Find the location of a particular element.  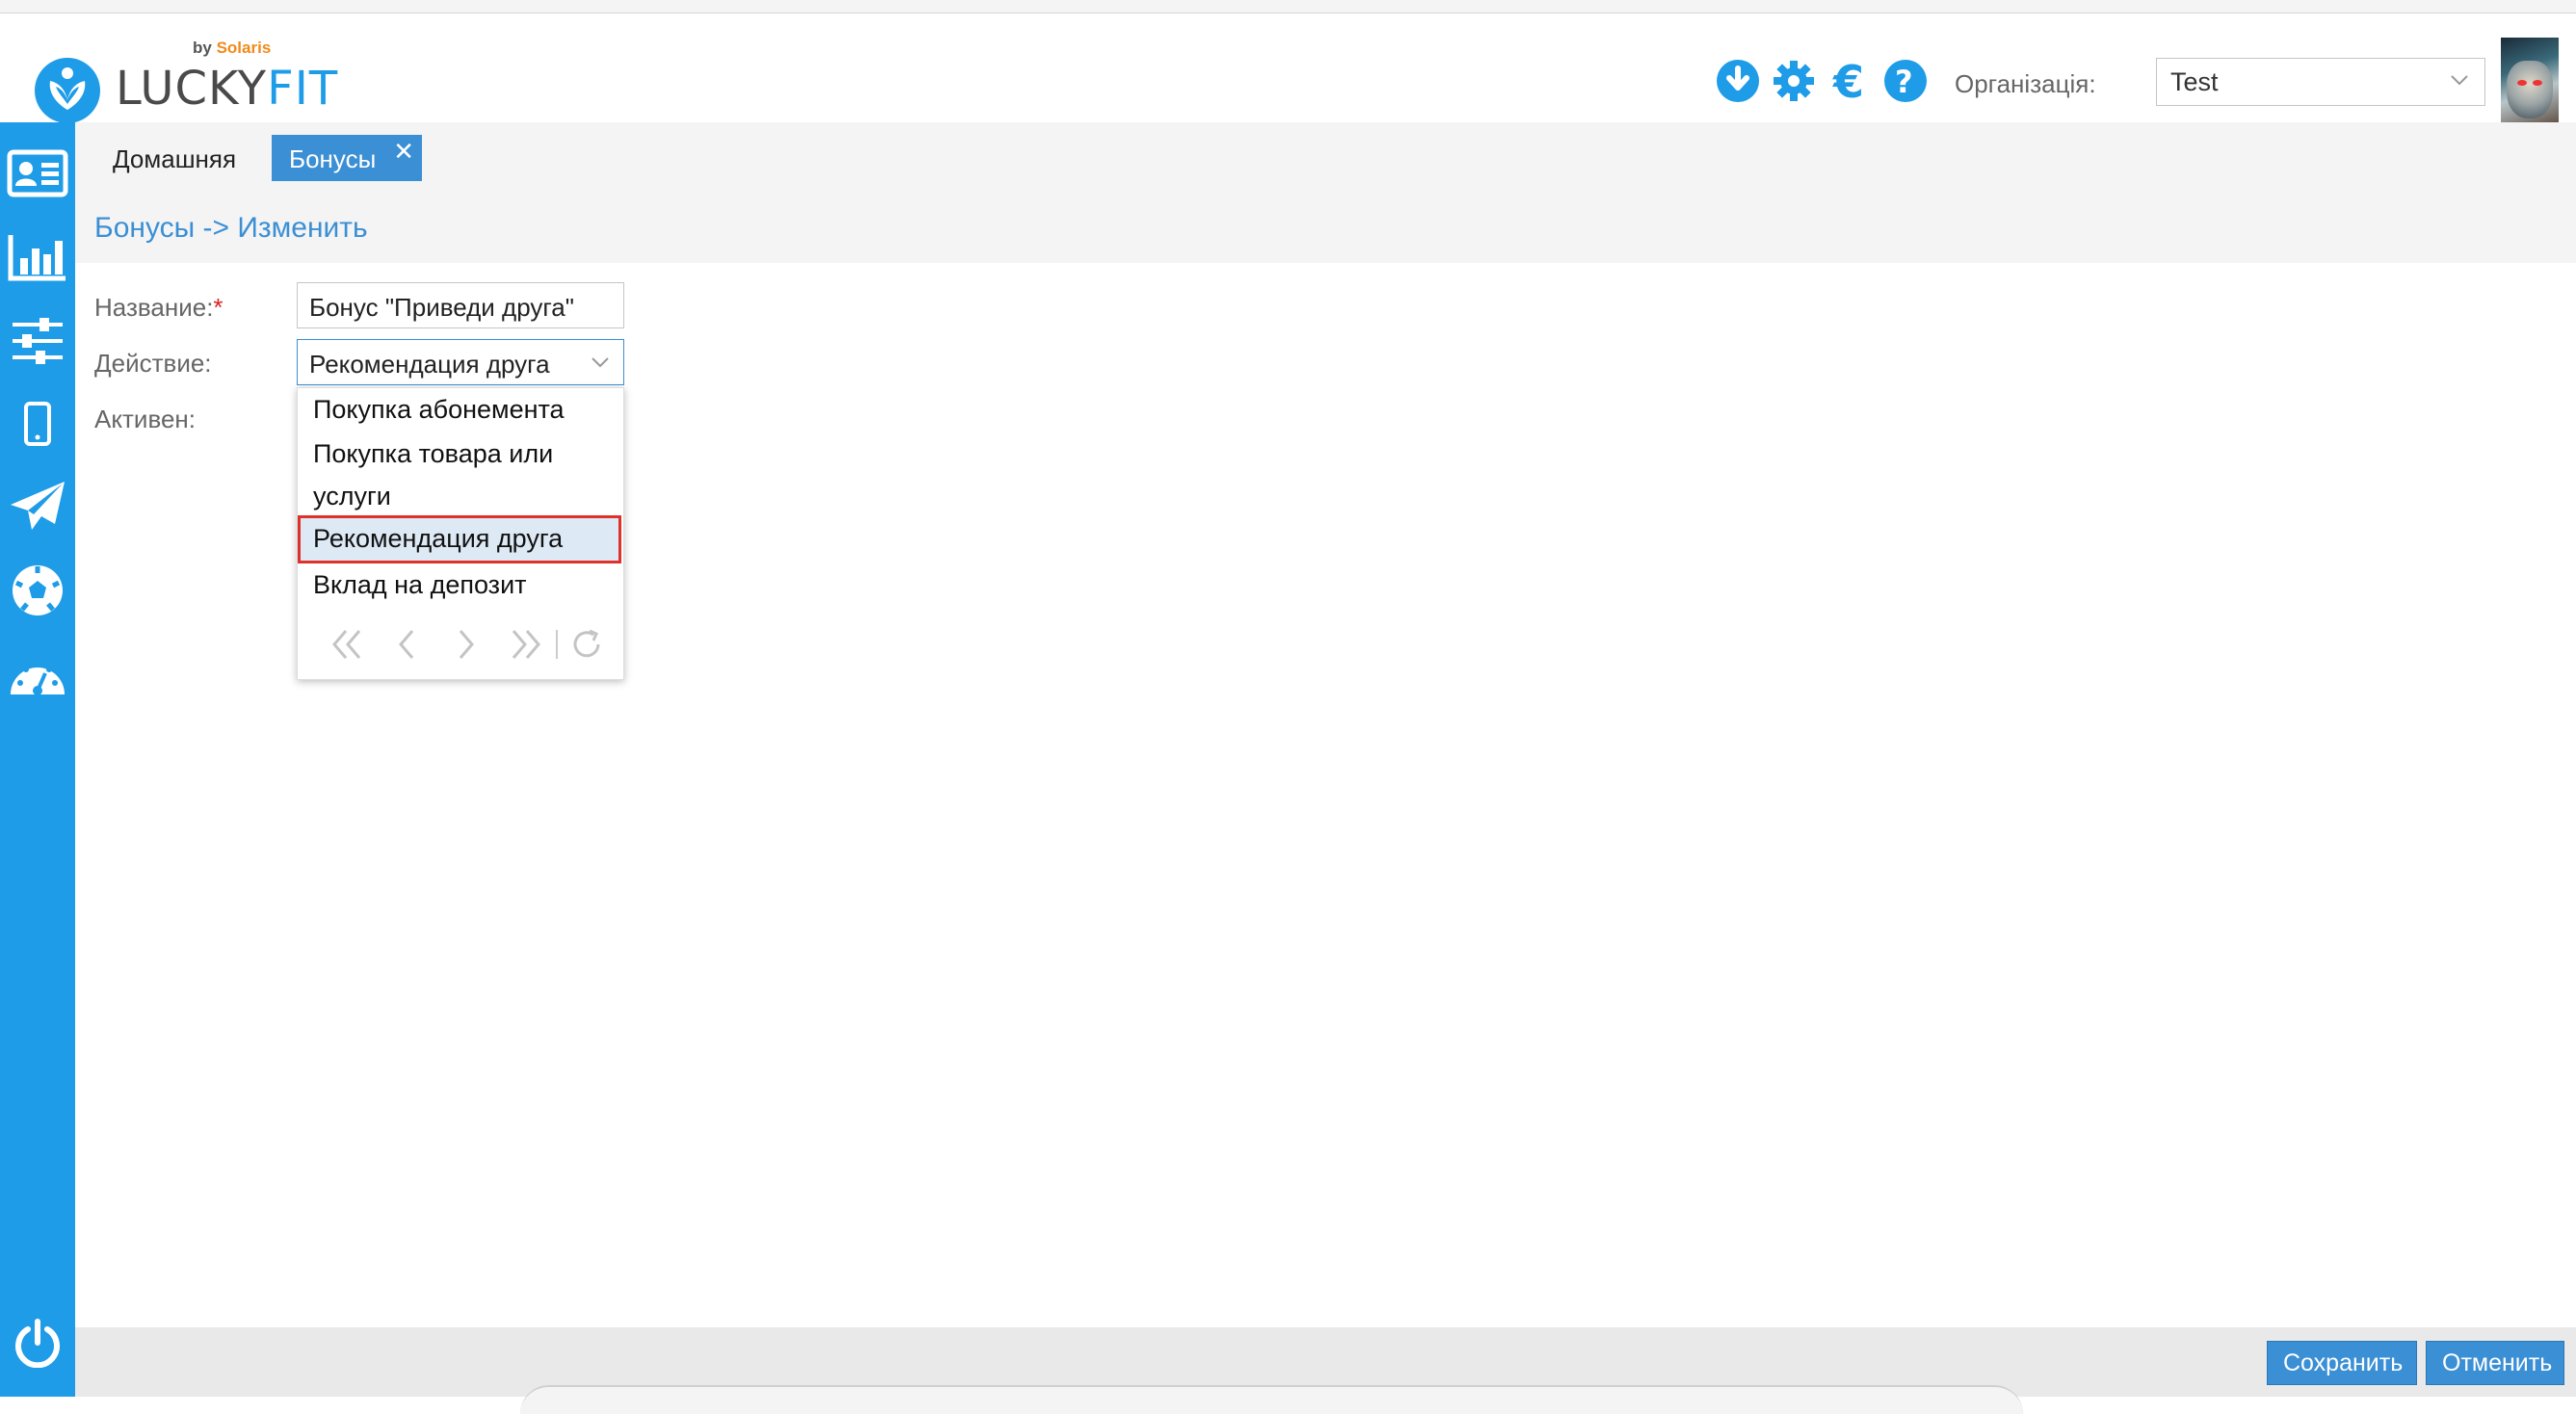

app-logo: LUCKYFIT by Solaris is located at coordinates (185, 84).